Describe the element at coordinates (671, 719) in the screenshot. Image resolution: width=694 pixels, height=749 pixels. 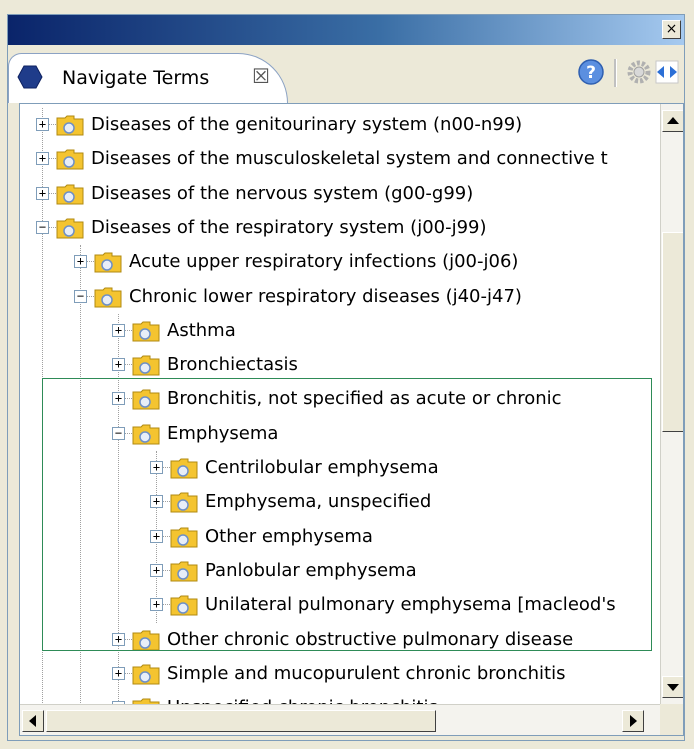
I see `scrollbar-corner` at that location.